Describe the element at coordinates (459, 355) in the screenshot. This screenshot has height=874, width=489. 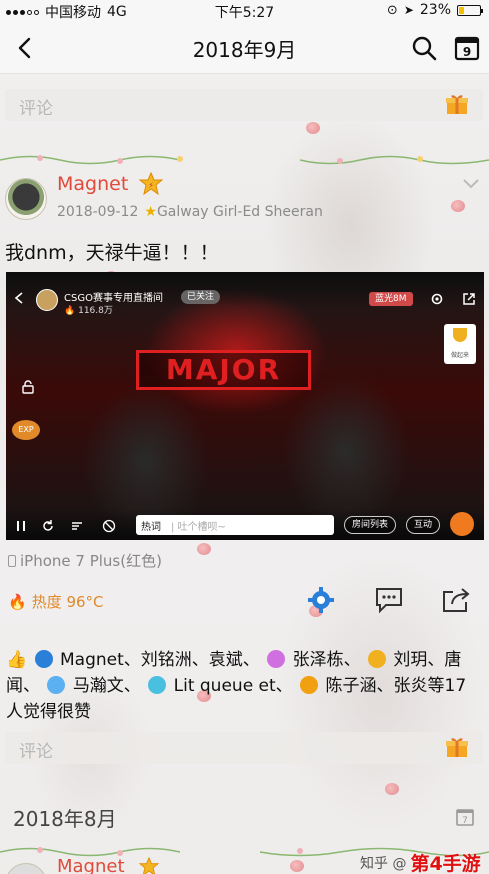
I see `trophy-caption: 做起来` at that location.